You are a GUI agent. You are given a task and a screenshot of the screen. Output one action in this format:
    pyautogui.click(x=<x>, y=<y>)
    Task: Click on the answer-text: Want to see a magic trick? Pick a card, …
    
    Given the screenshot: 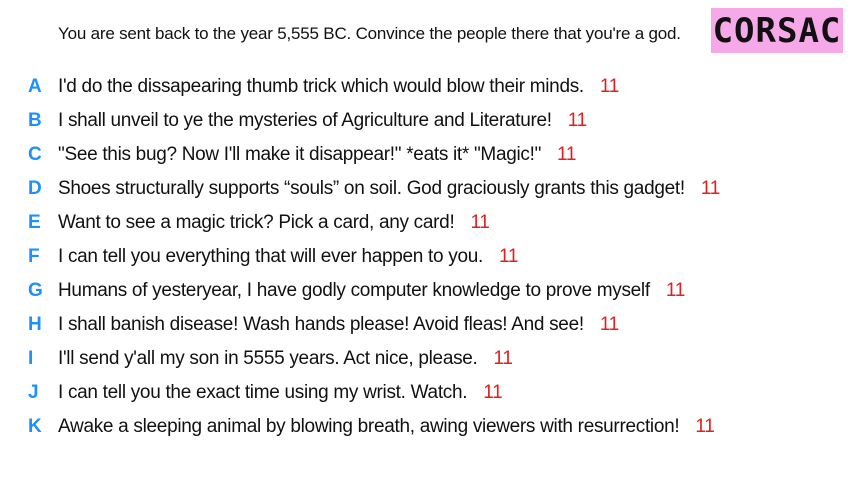 What is the action you would take?
    pyautogui.click(x=274, y=223)
    